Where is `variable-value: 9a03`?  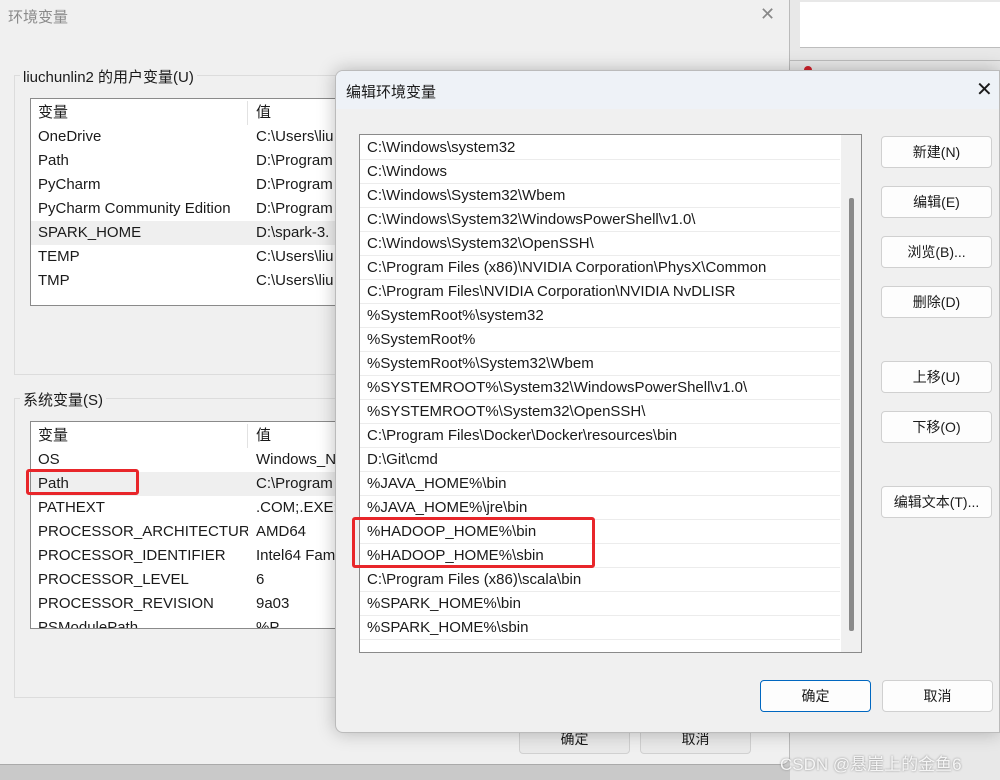
variable-value: 9a03 is located at coordinates (273, 603).